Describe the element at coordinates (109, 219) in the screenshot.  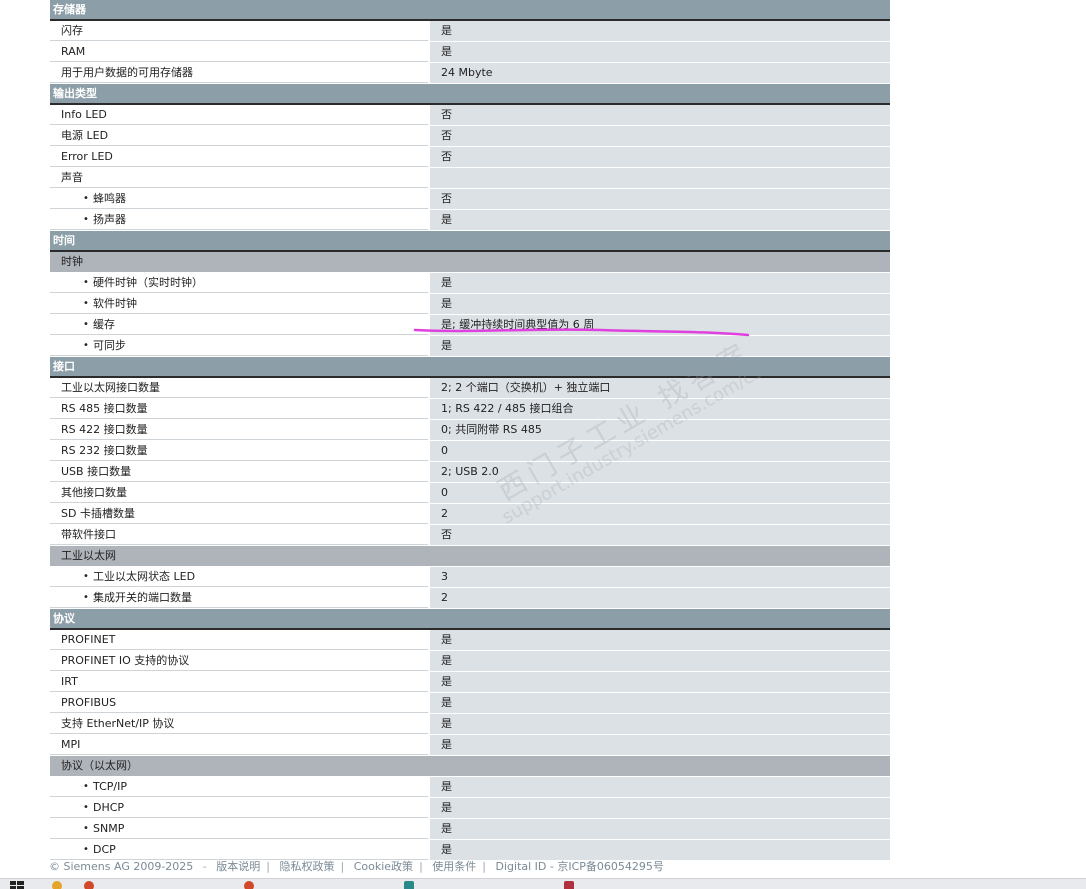
I see `spec-label-text: 扬声器` at that location.